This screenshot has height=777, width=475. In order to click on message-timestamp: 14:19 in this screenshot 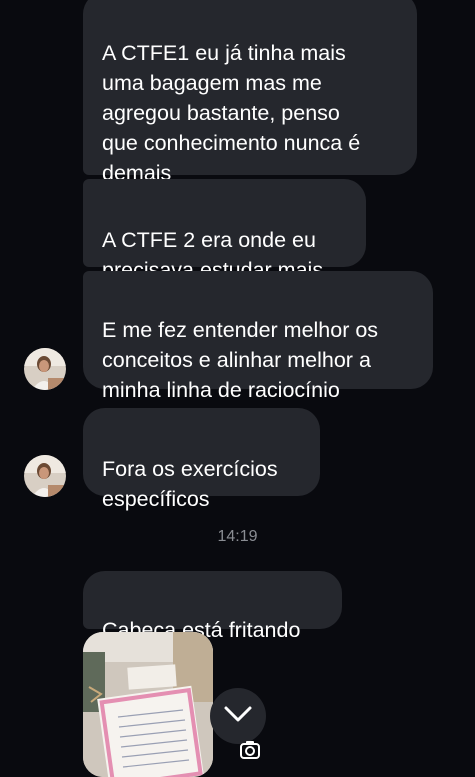, I will do `click(237, 536)`.